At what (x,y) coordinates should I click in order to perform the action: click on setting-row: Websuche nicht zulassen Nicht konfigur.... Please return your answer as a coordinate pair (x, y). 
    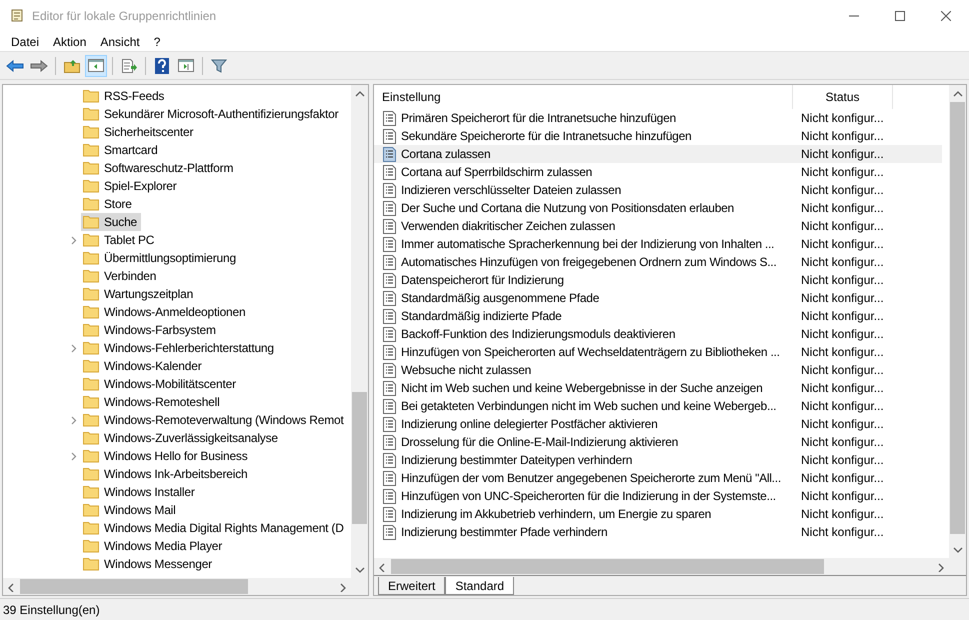
    Looking at the image, I should click on (658, 370).